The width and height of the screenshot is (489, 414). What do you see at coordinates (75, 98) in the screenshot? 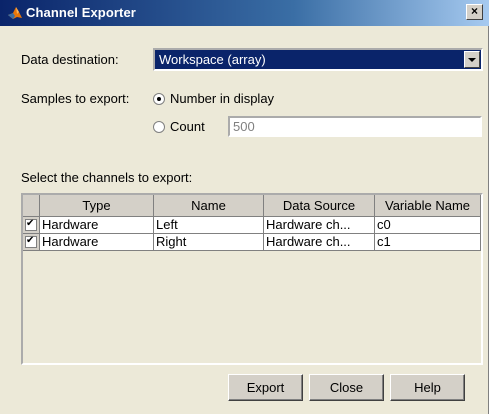
I see `samples-to-export-label: Samples to export:` at bounding box center [75, 98].